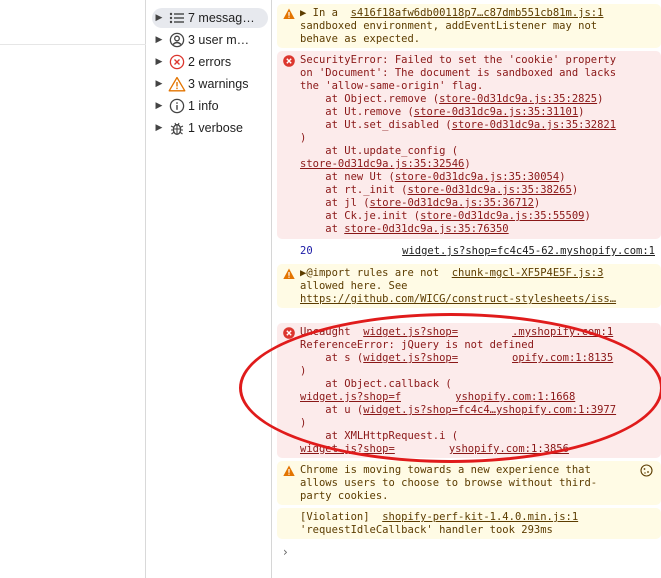 The width and height of the screenshot is (661, 578). I want to click on stack-link: store-0d31dc9a.js:35:32546, so click(382, 164).